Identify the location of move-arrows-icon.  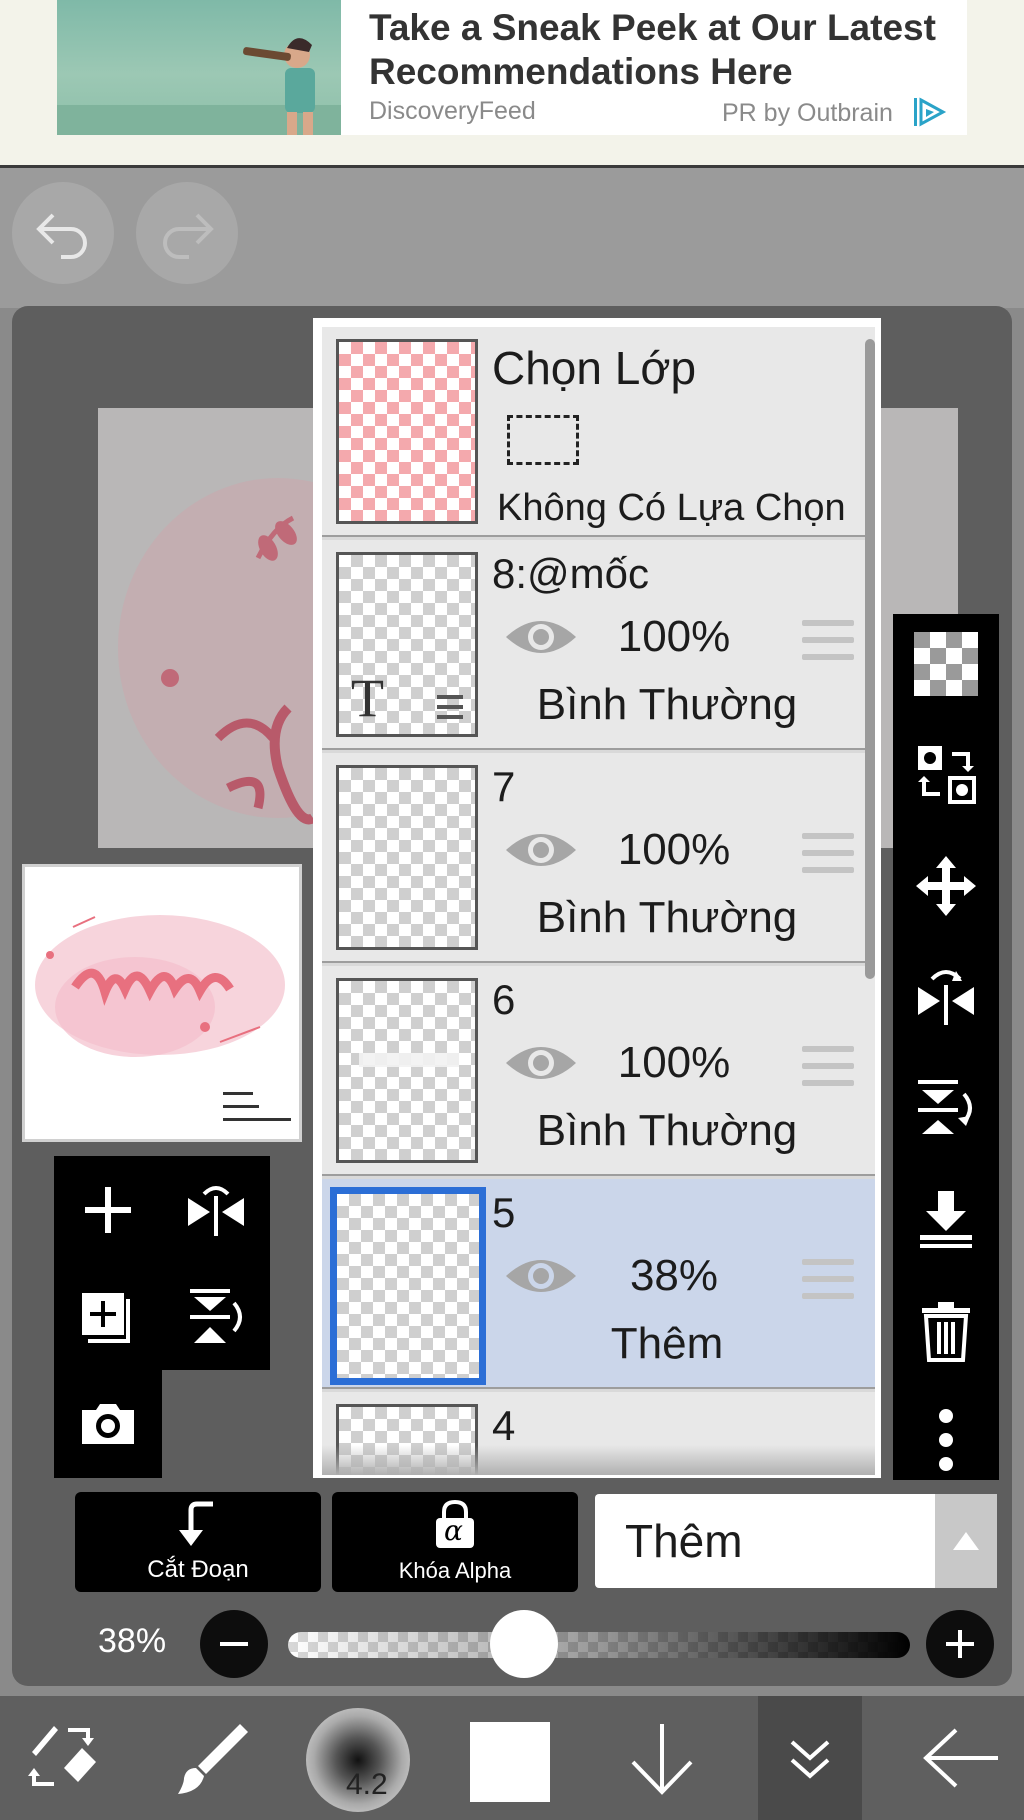
(946, 886).